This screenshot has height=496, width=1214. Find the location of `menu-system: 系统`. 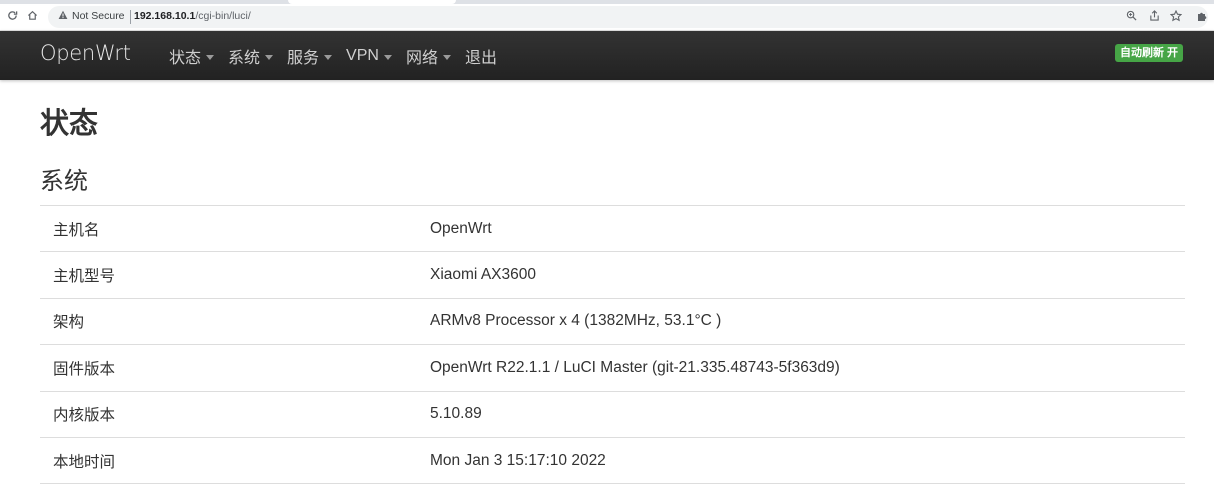

menu-system: 系统 is located at coordinates (251, 56).